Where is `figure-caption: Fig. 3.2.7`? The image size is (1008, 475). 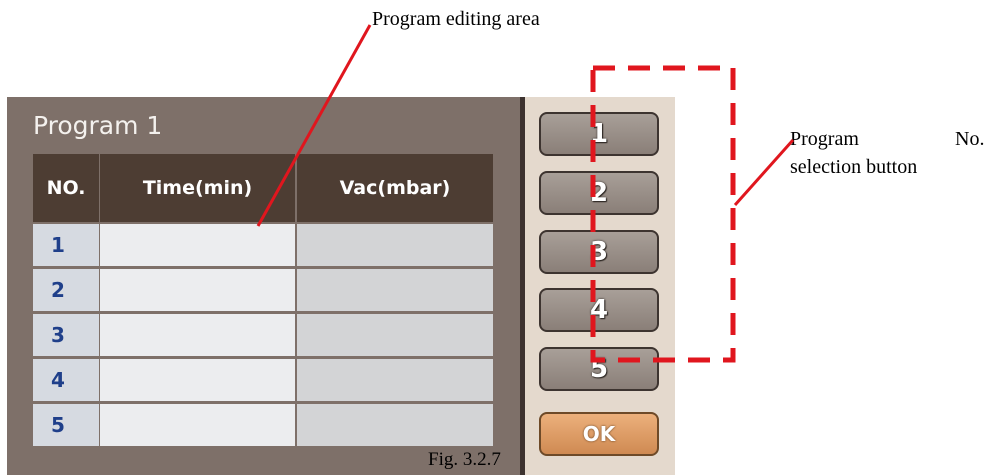 figure-caption: Fig. 3.2.7 is located at coordinates (464, 459).